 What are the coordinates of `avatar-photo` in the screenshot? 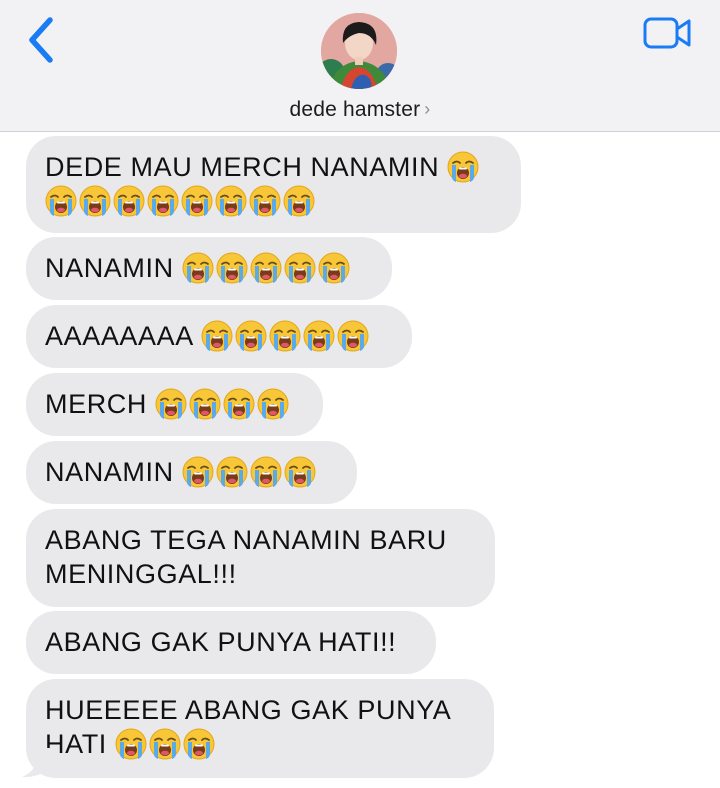 It's located at (359, 51).